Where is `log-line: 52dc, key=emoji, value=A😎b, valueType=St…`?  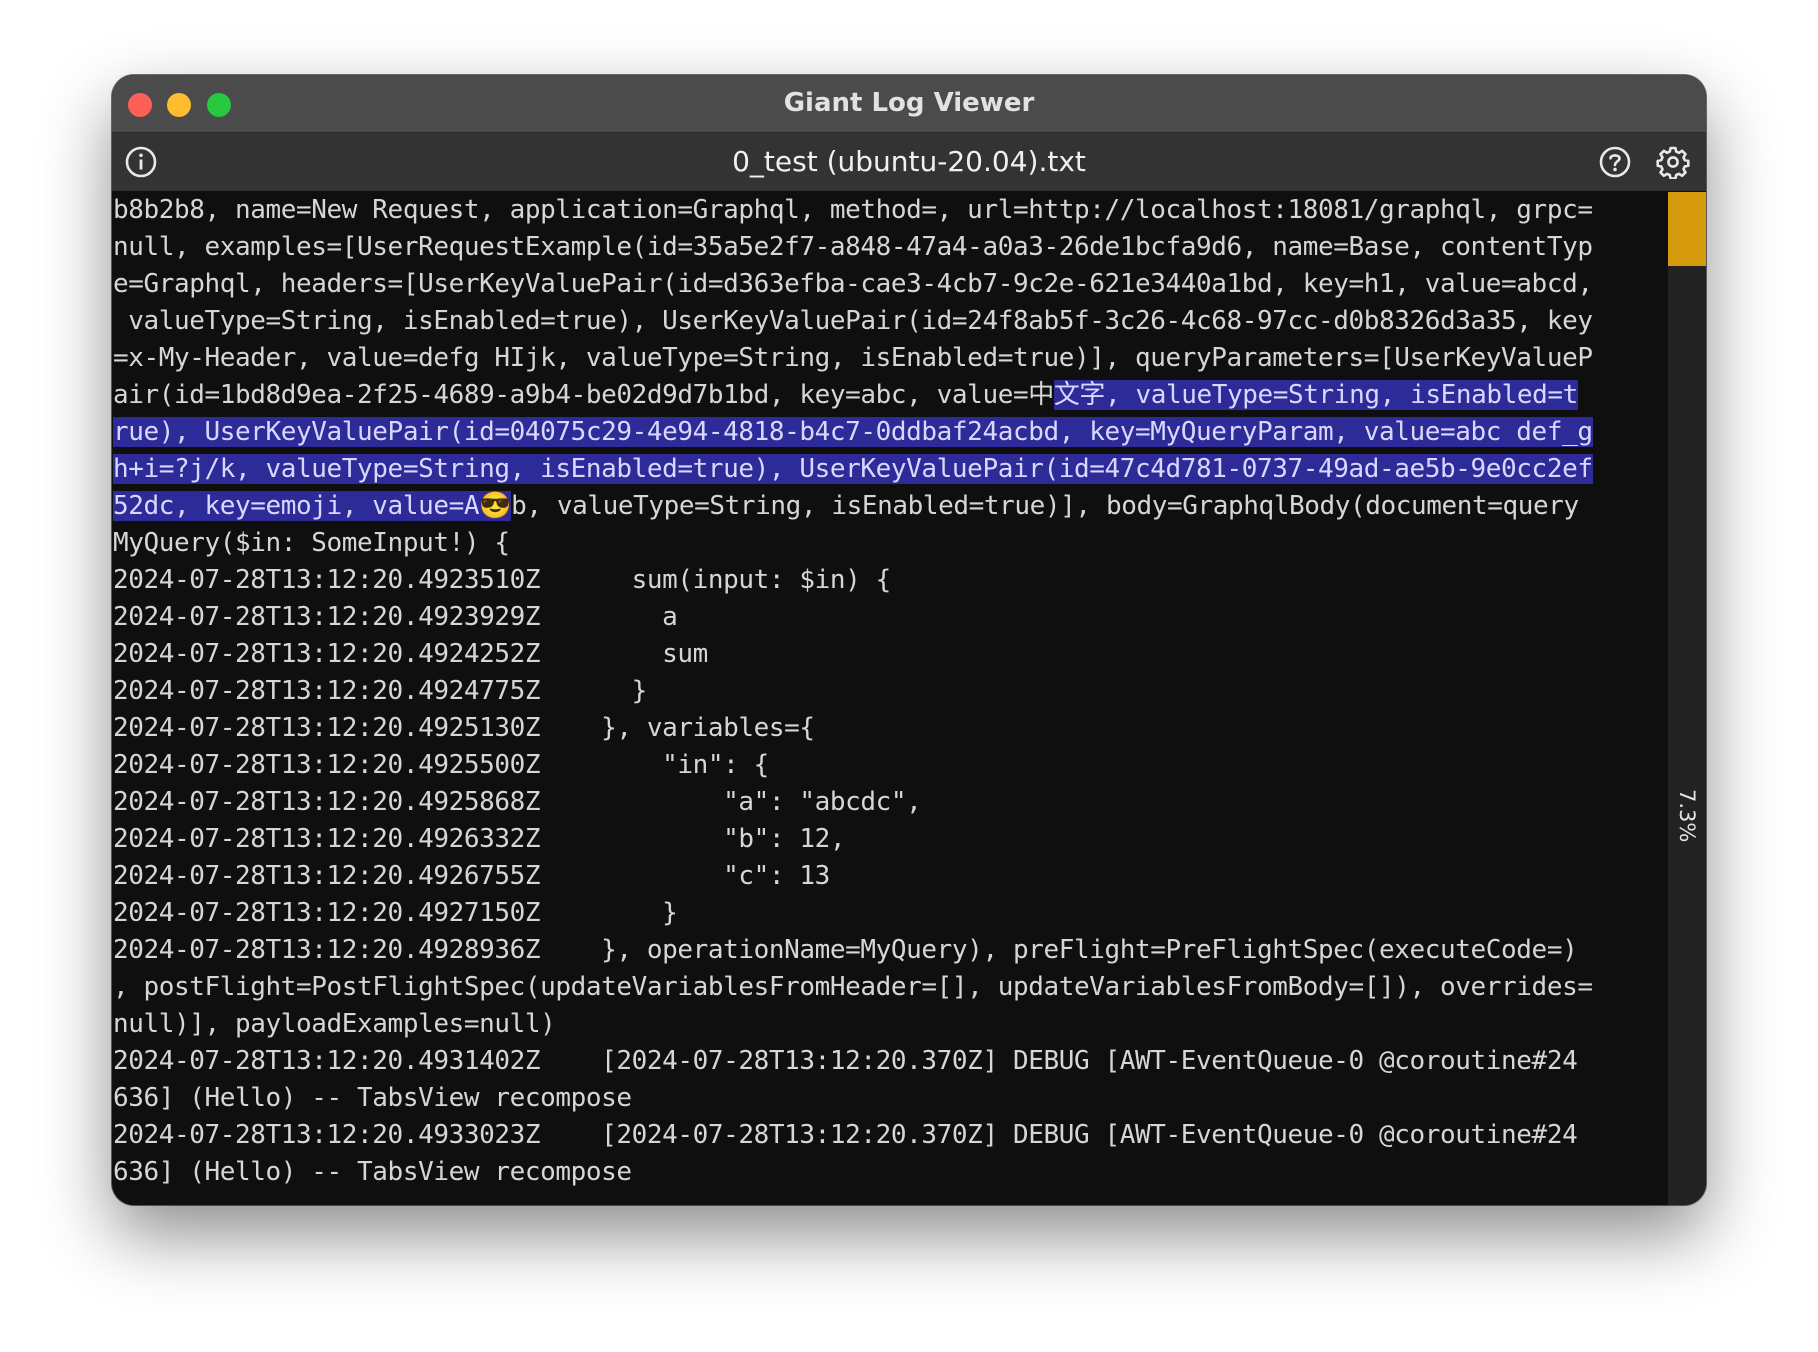 log-line: 52dc, key=emoji, value=A😎b, valueType=St… is located at coordinates (889, 506).